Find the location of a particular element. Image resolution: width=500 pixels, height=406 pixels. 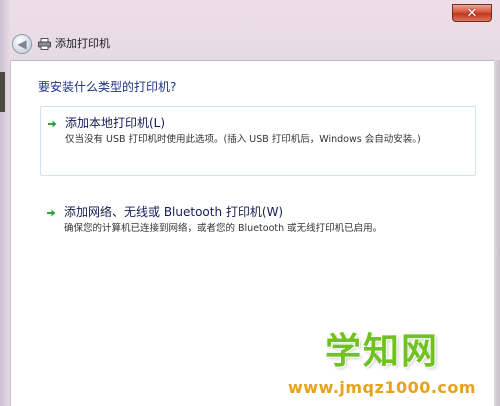

window-right-border is located at coordinates (497, 233).